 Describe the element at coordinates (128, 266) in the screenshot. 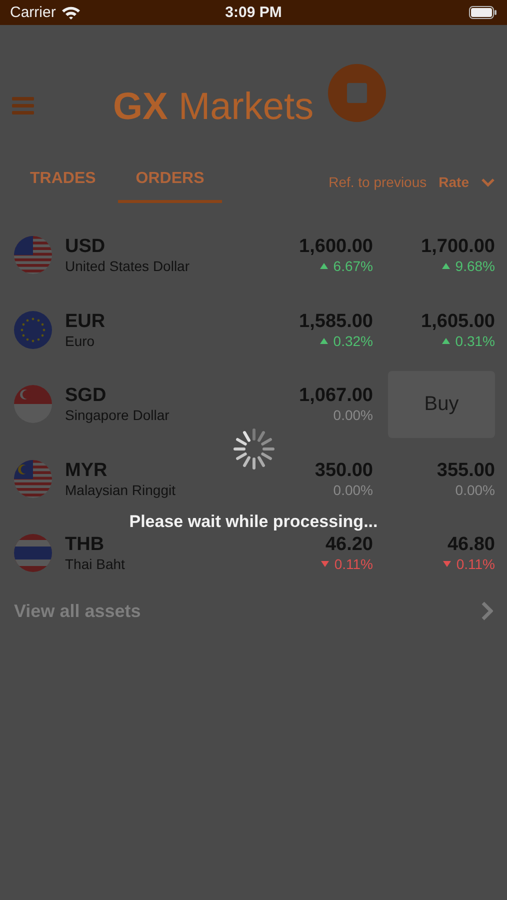

I see `currency-name: United States Dollar` at that location.